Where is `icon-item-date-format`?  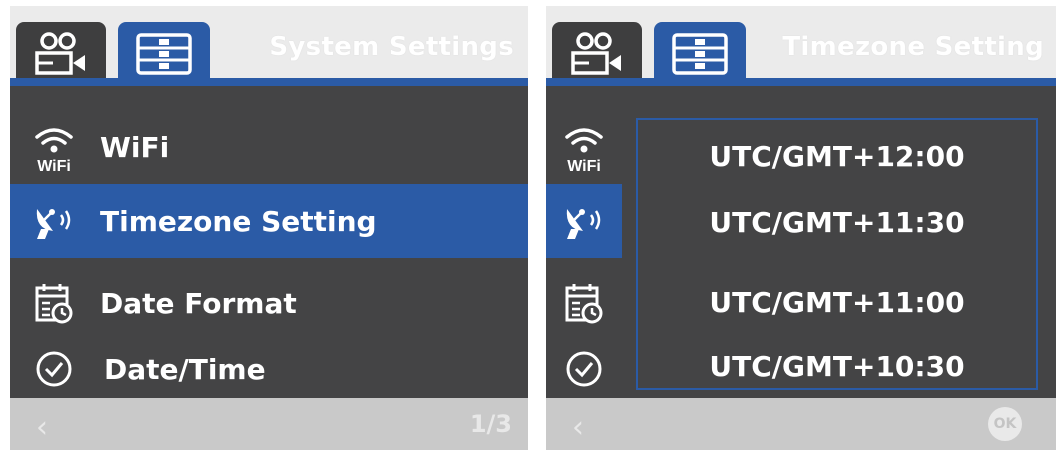 icon-item-date-format is located at coordinates (584, 303).